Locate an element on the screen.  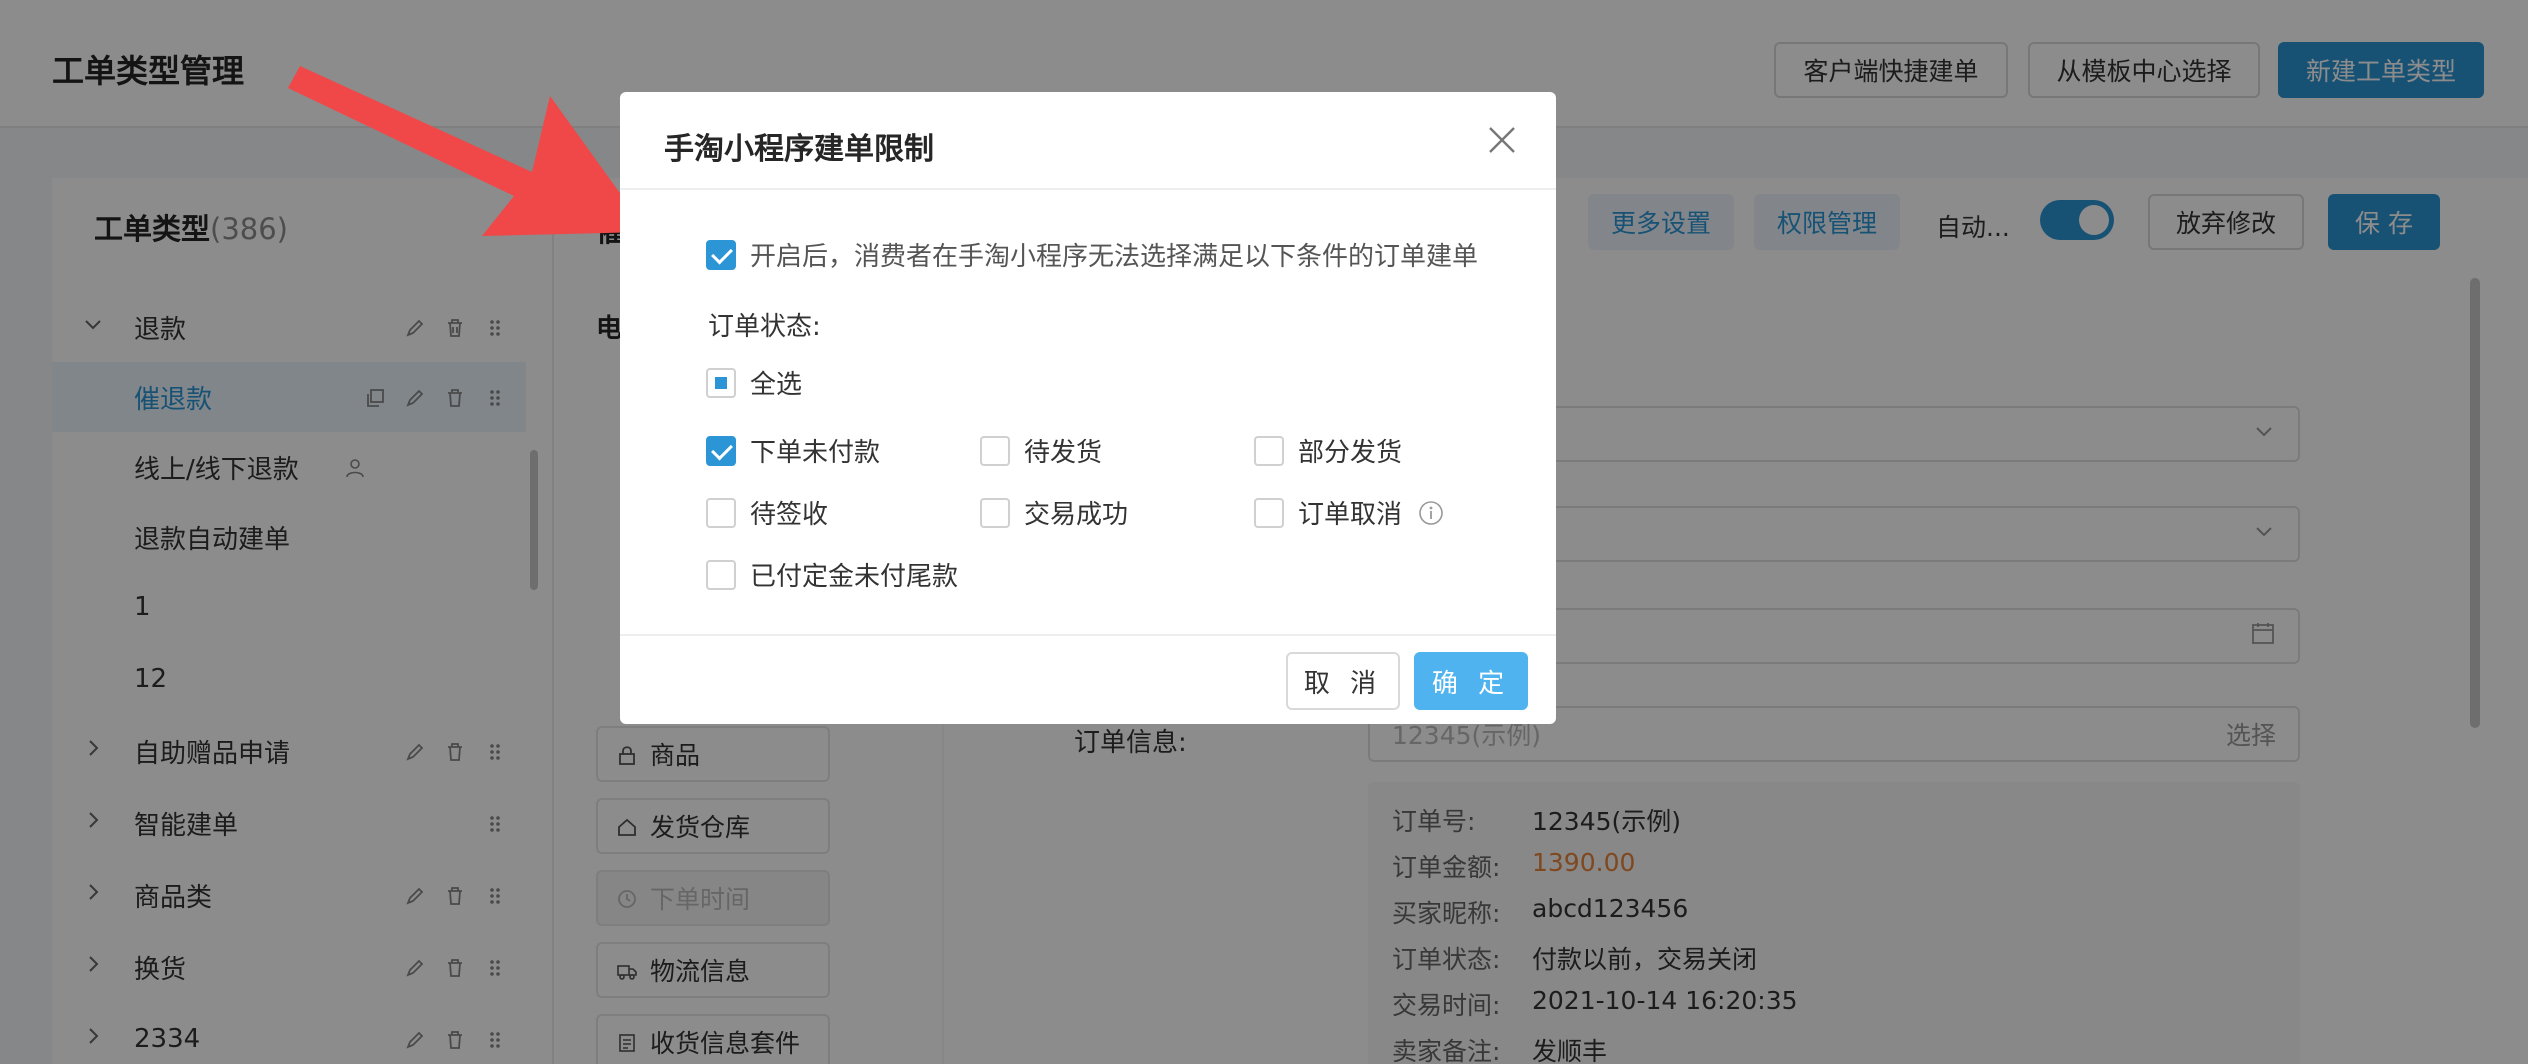
status-option-awaiting-receipt: 待签收 is located at coordinates (767, 512).